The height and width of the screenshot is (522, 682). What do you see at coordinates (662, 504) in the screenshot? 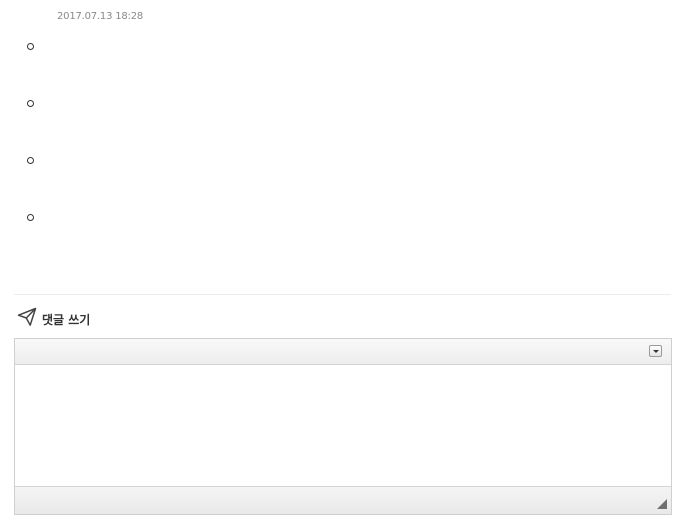
I see `resize-handle-icon` at bounding box center [662, 504].